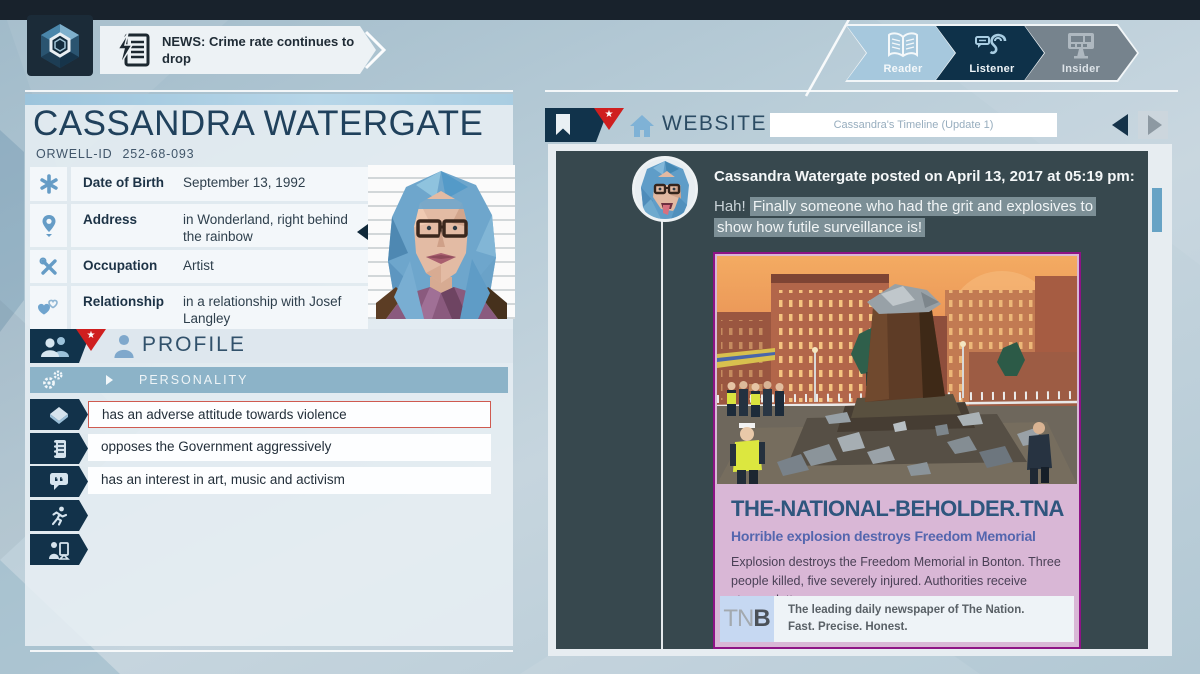 The height and width of the screenshot is (674, 1200). Describe the element at coordinates (194, 344) in the screenshot. I see `profile-title: PROFILE` at that location.